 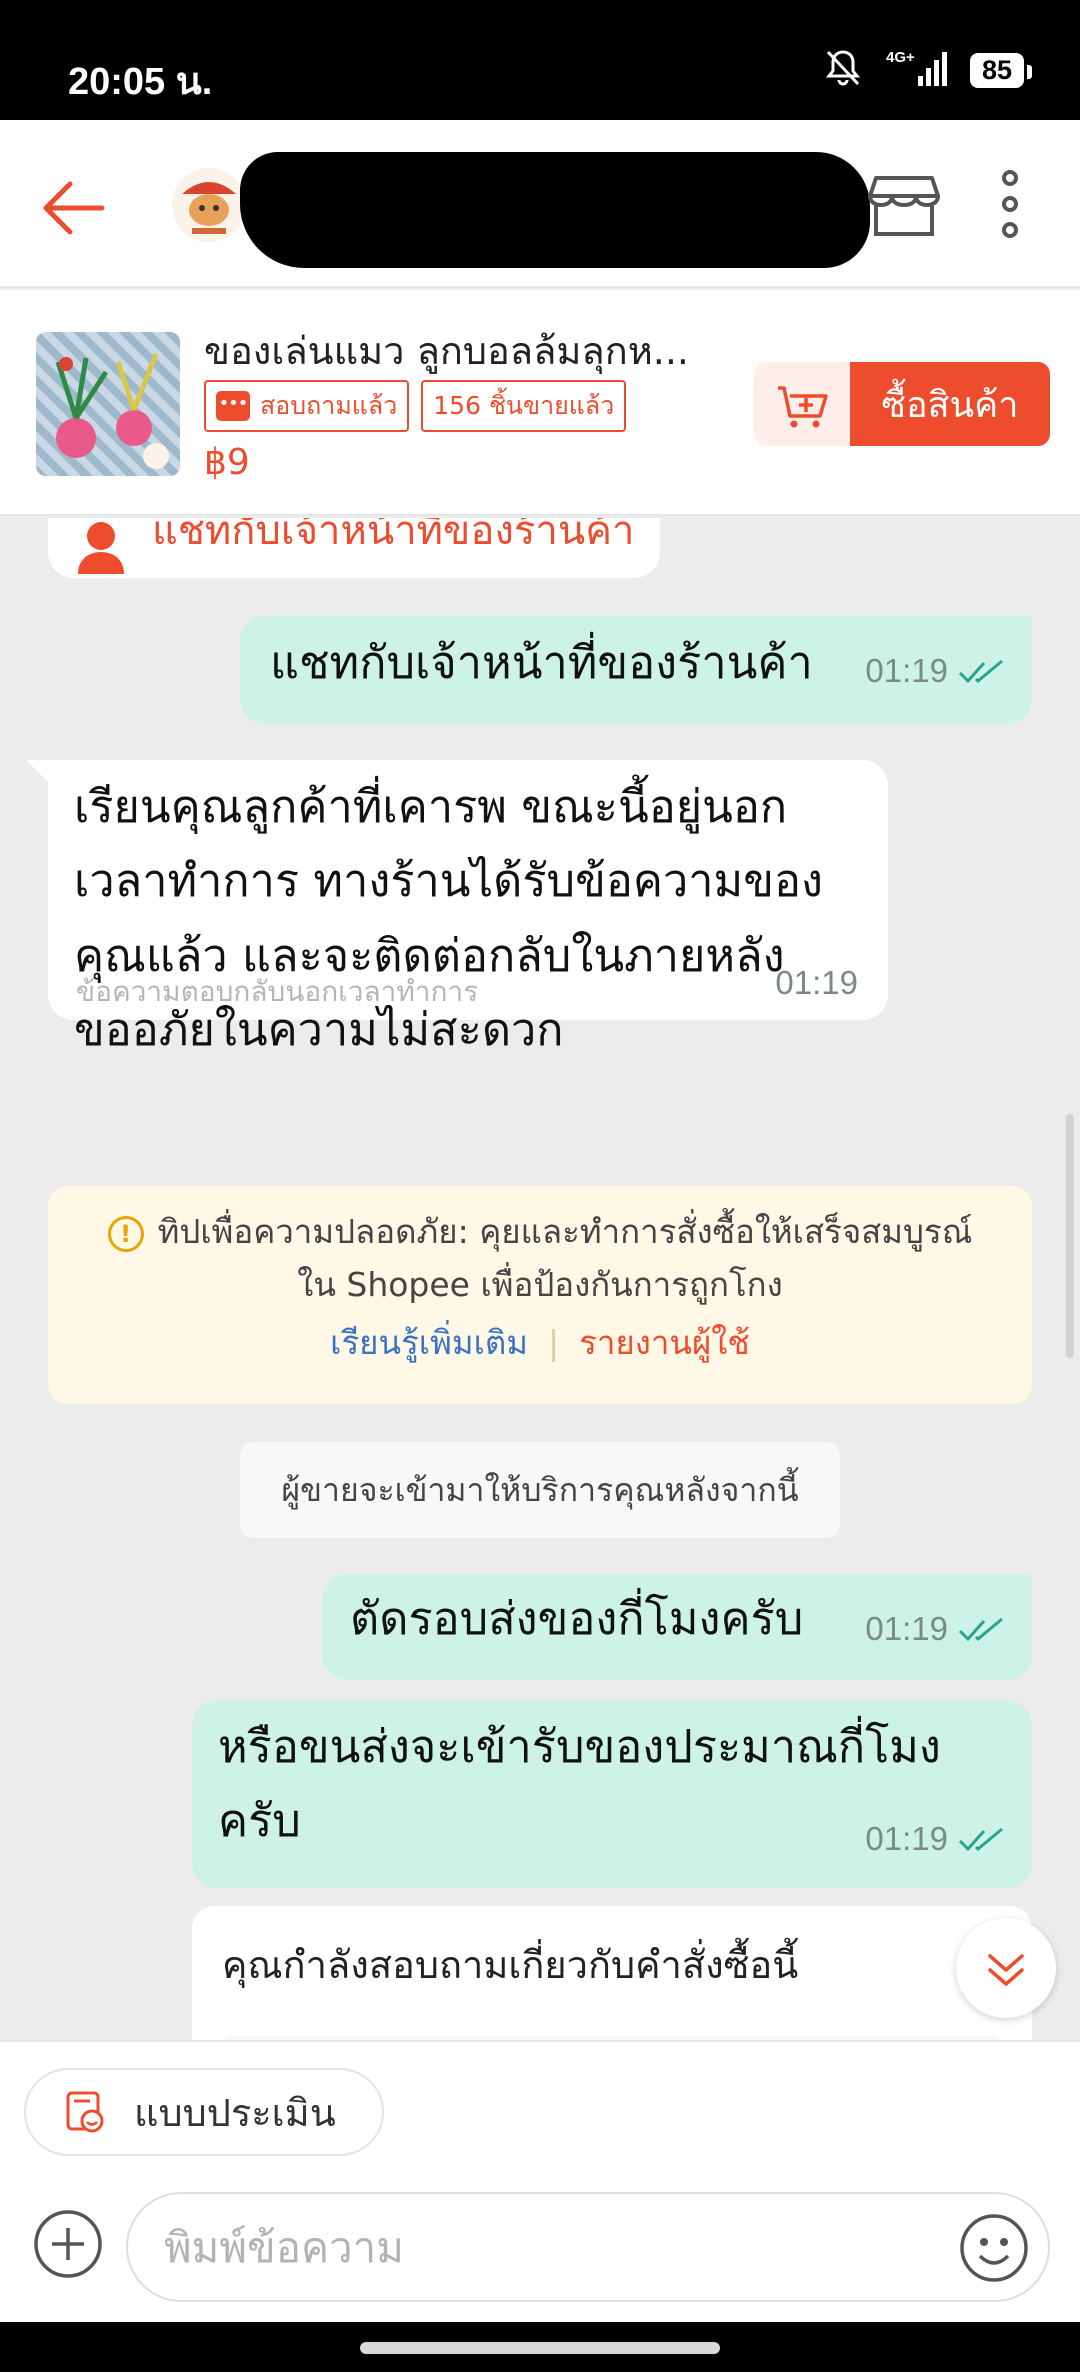 I want to click on store-button, so click(x=904, y=204).